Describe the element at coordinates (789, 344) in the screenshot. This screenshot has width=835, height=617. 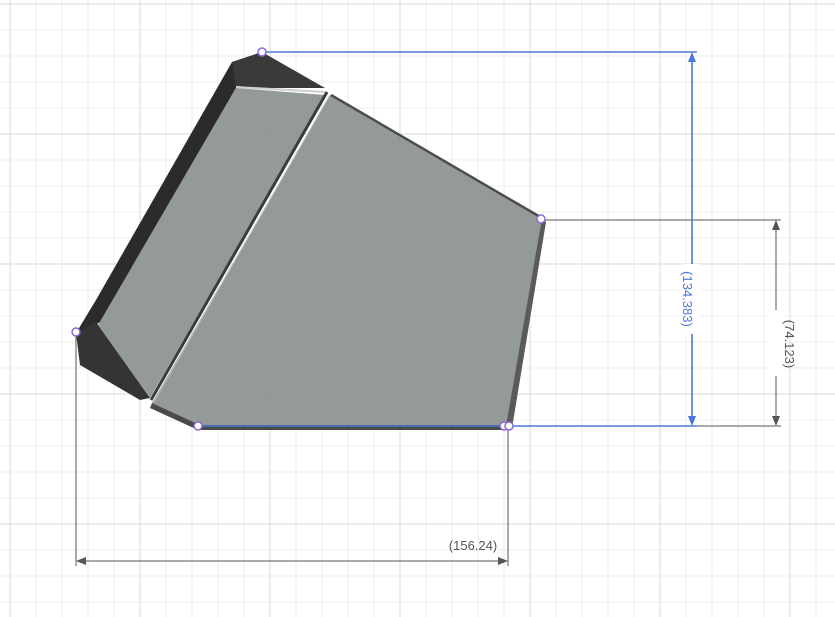
I see `dimension-label-74: (74.123)` at that location.